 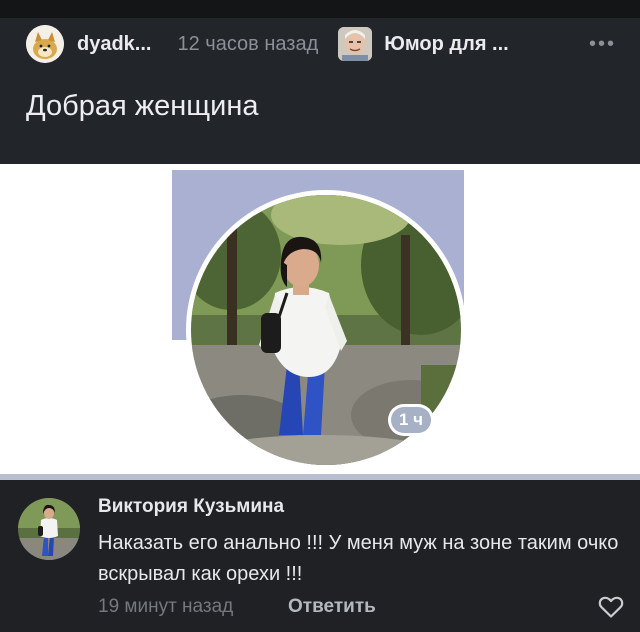 What do you see at coordinates (320, 9) in the screenshot?
I see `top-strip` at bounding box center [320, 9].